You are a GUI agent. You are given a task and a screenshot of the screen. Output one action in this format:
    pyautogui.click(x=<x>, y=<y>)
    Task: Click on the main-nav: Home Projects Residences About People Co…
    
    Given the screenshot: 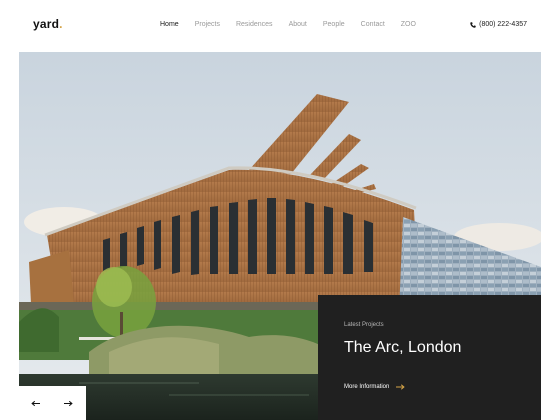 What is the action you would take?
    pyautogui.click(x=296, y=24)
    